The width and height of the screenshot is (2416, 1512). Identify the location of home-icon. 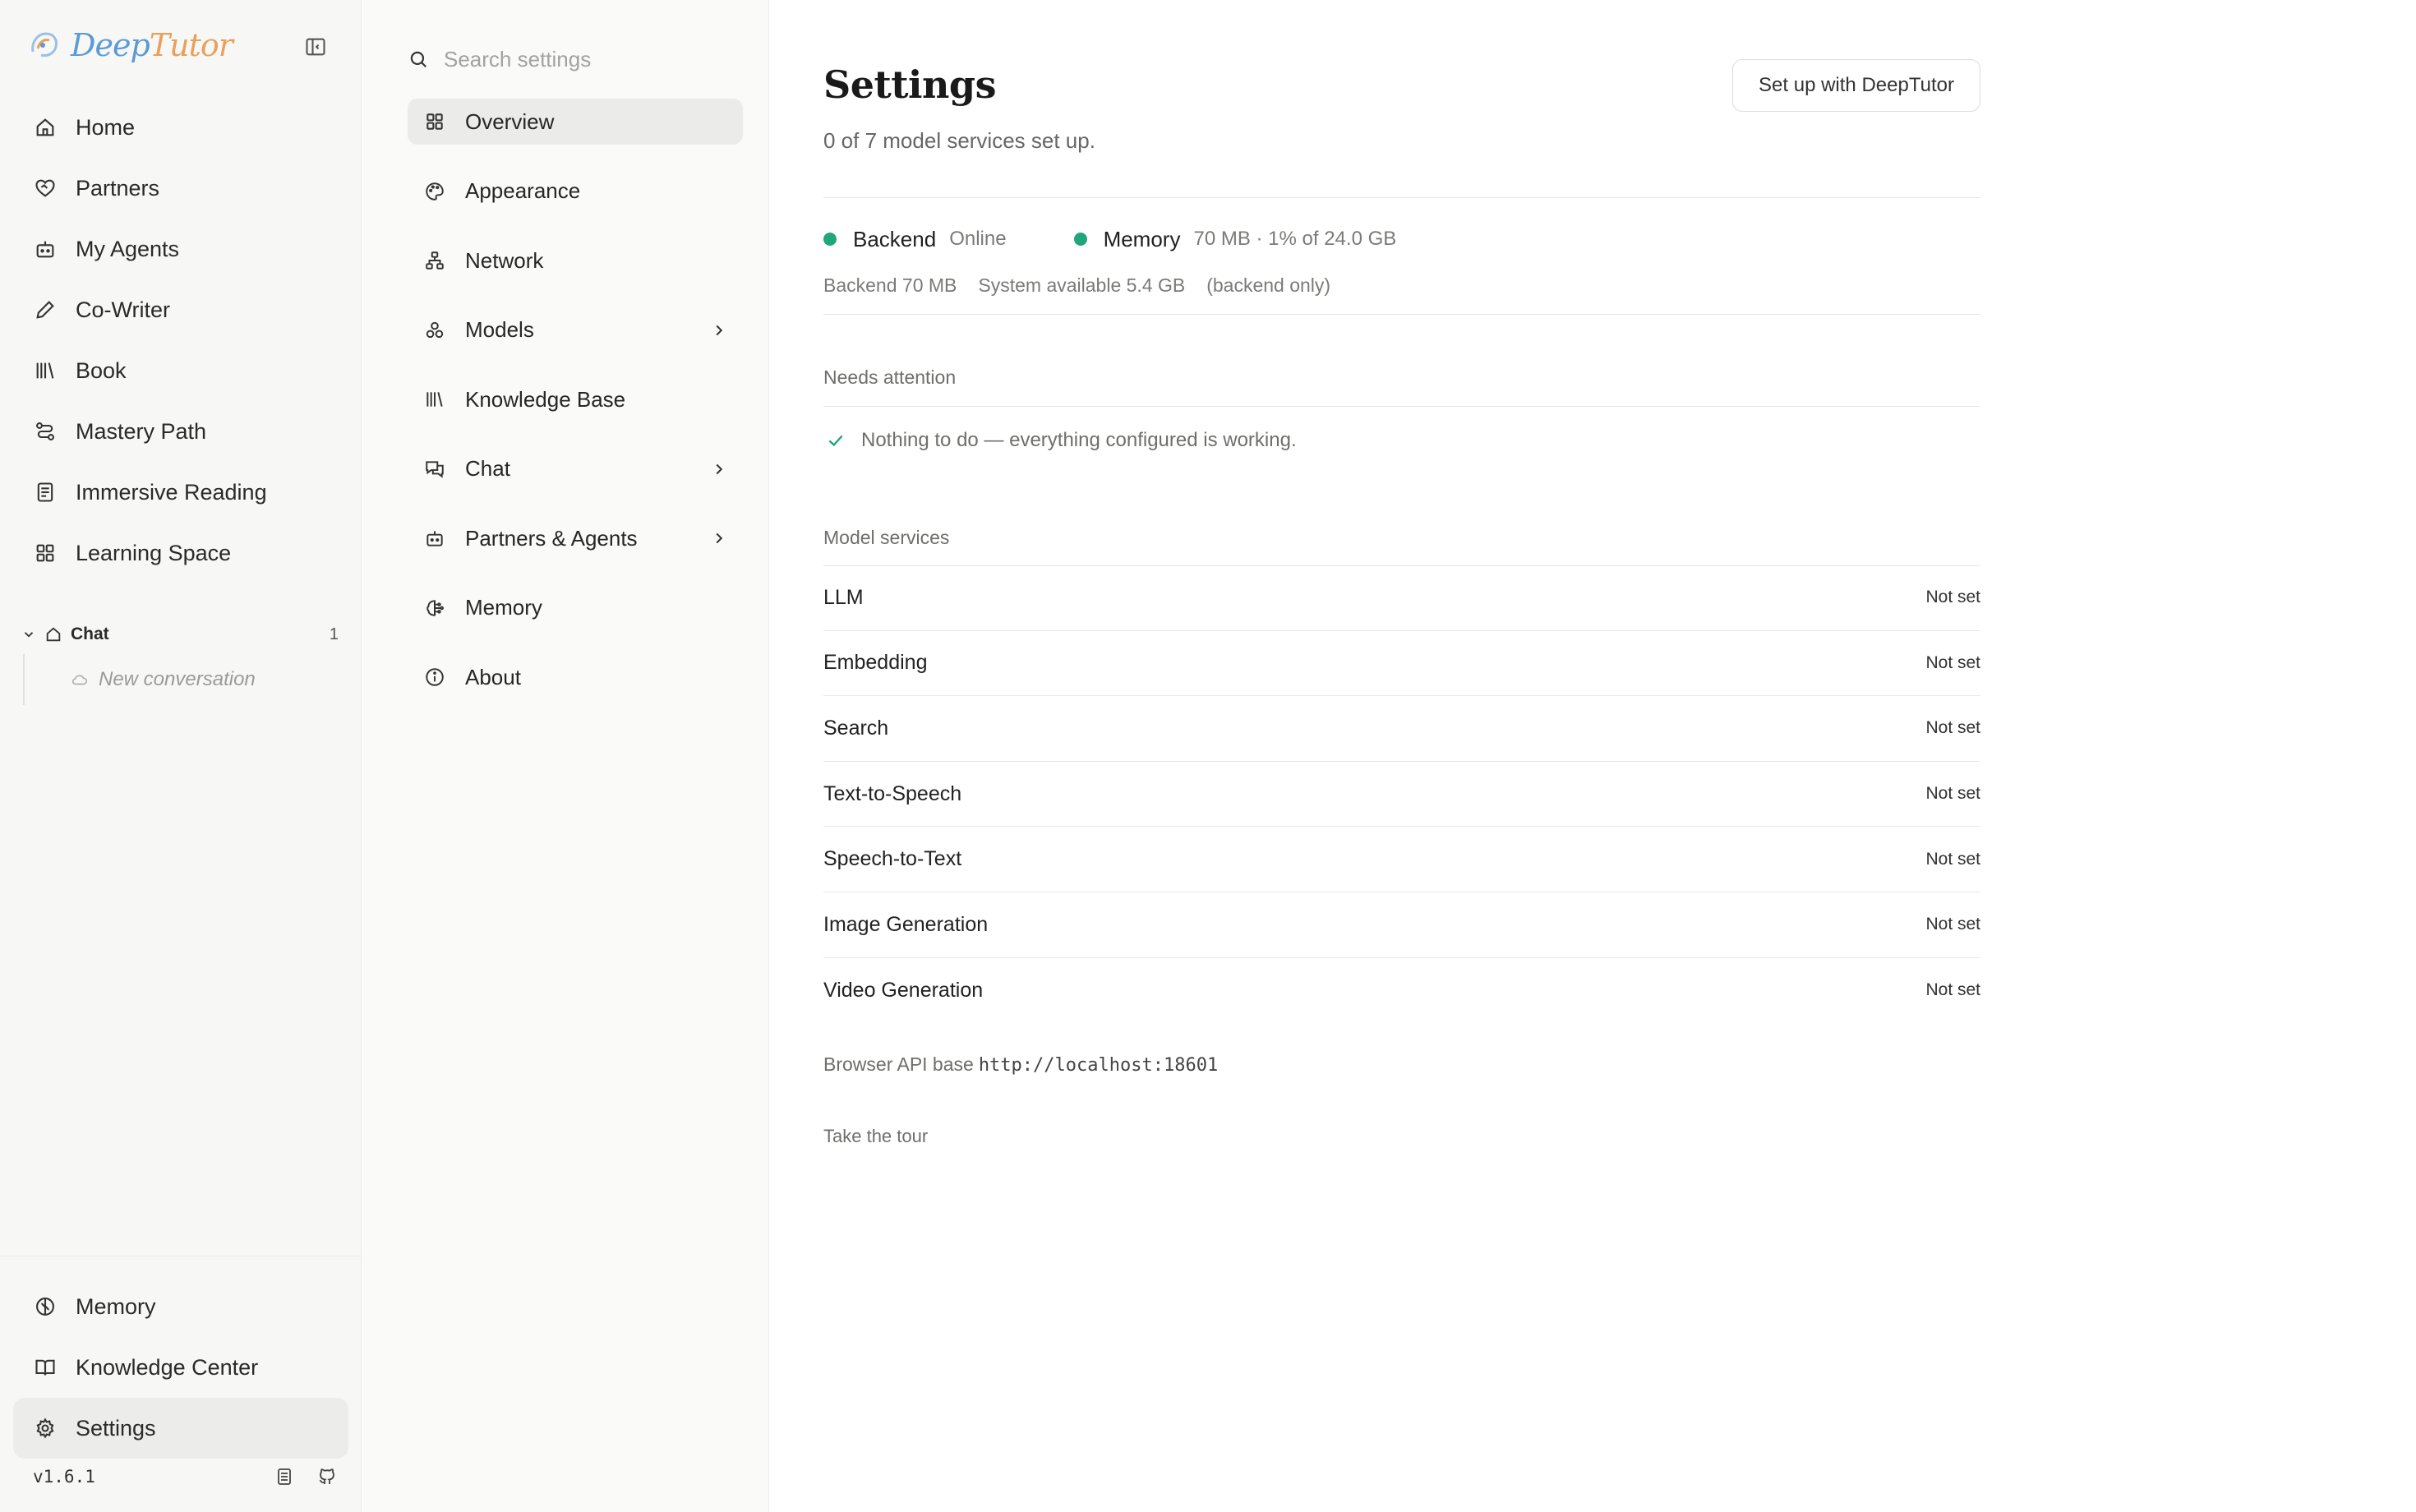
(45, 127).